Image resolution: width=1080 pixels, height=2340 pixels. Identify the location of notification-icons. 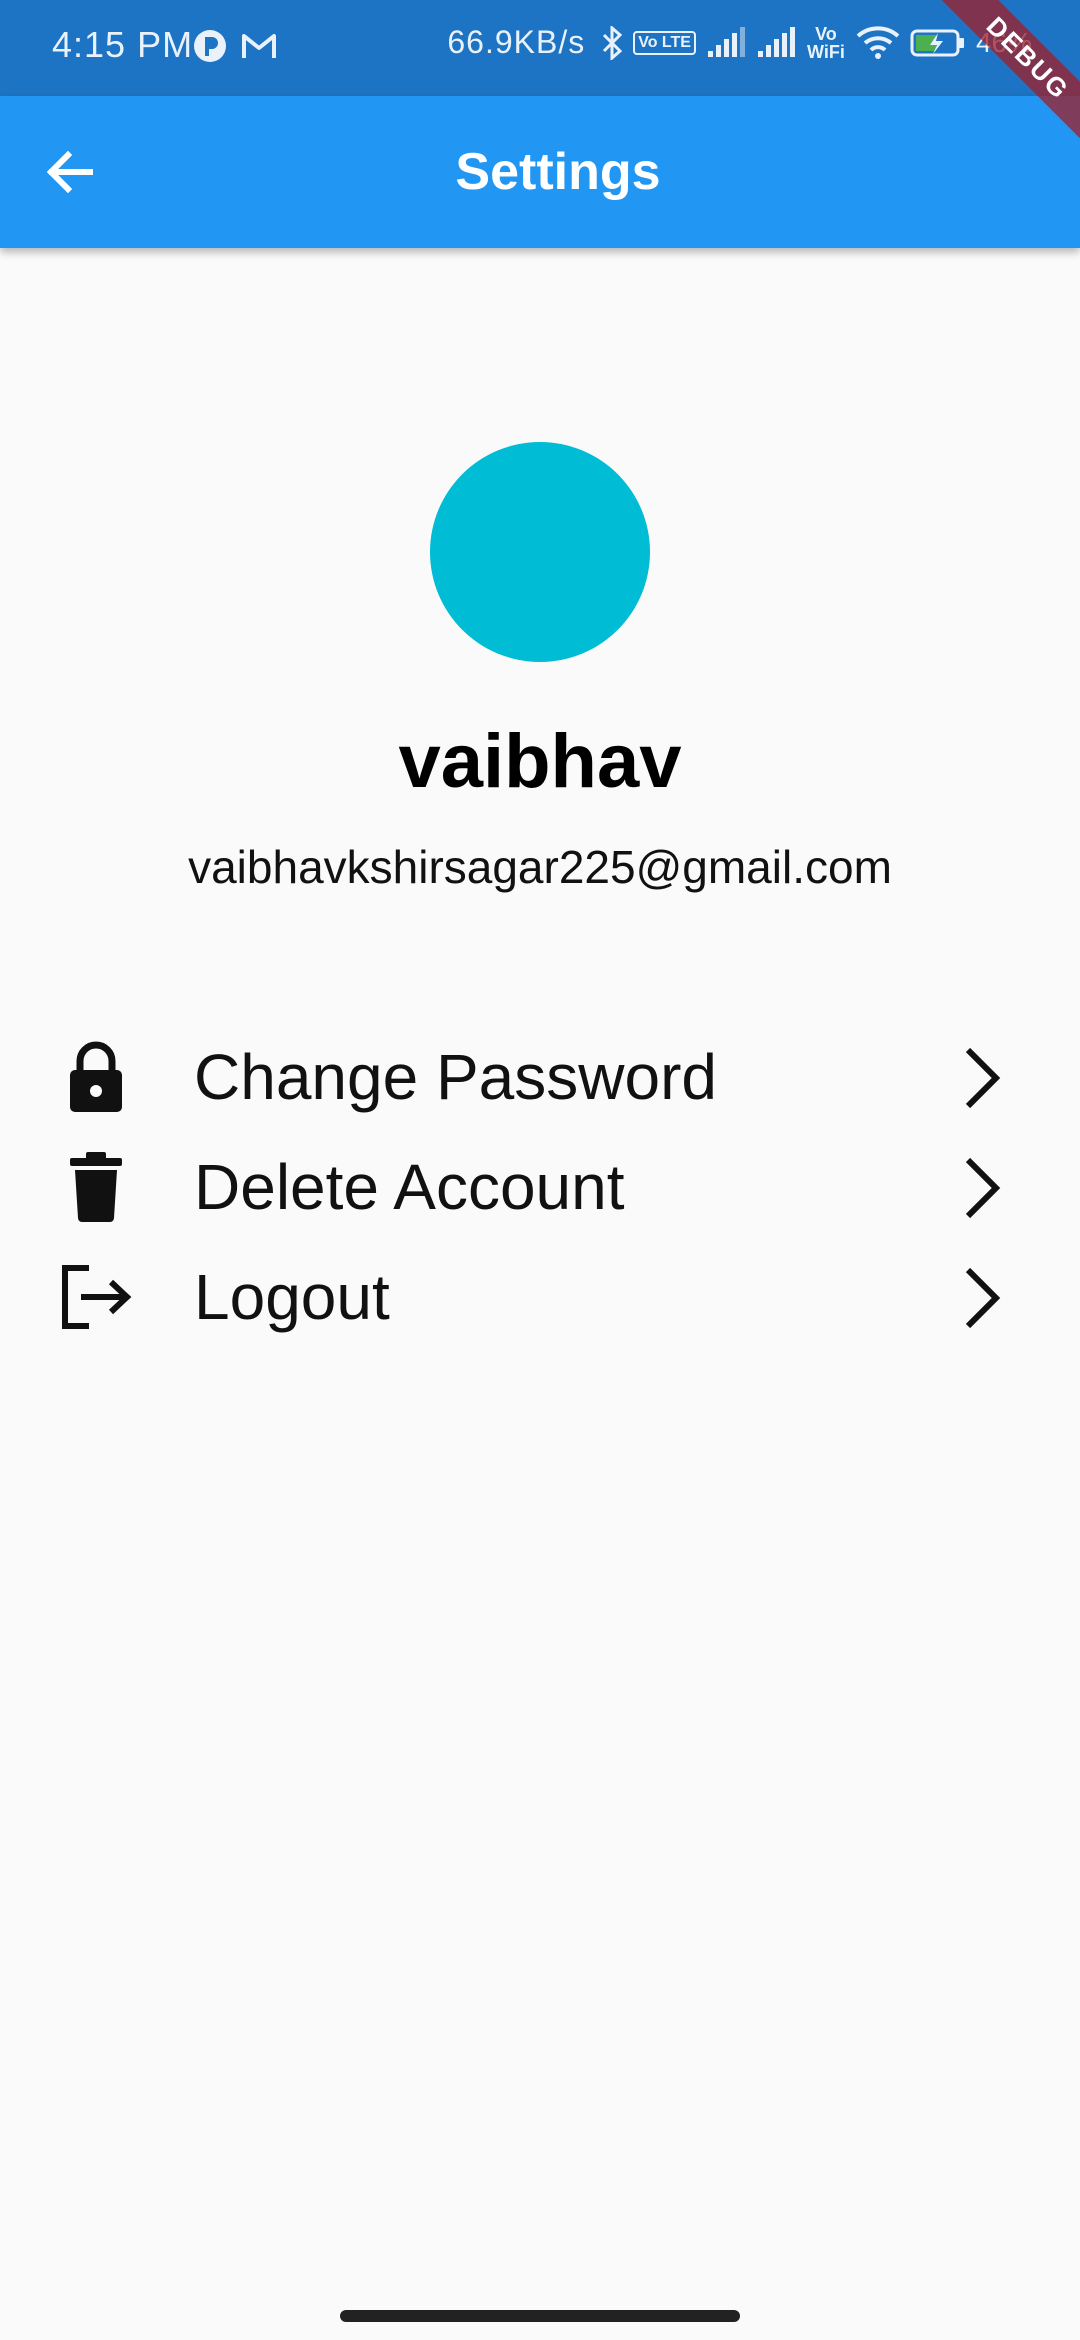
(235, 46).